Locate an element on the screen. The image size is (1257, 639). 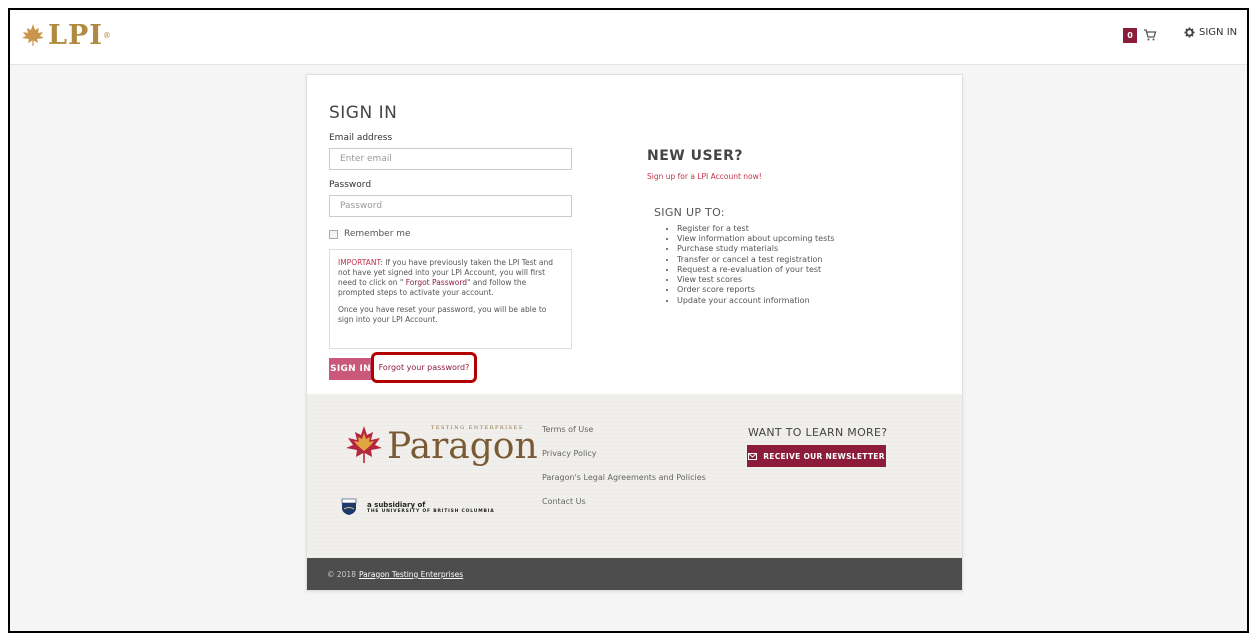
header-signin-link: SIGN IN is located at coordinates (1210, 32).